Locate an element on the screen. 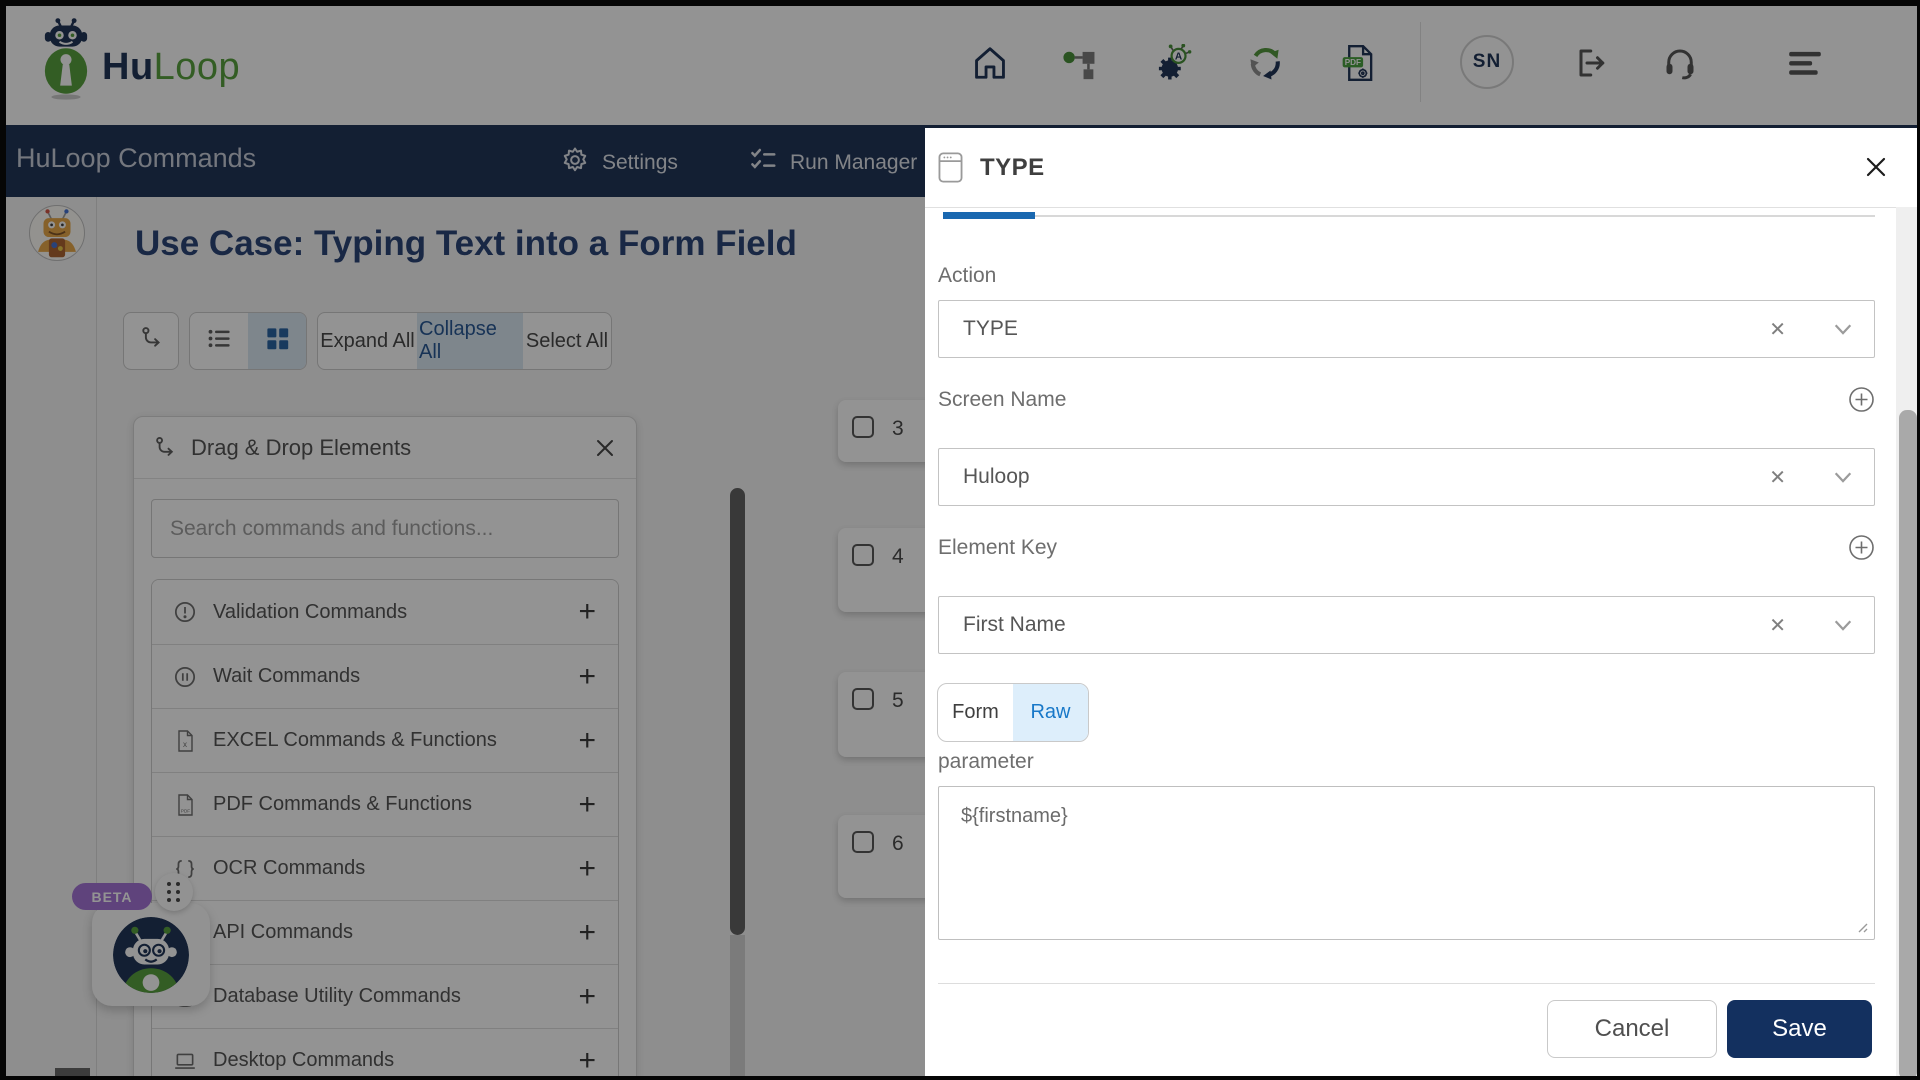 This screenshot has width=1920, height=1080. modal-title: TYPE is located at coordinates (1012, 167).